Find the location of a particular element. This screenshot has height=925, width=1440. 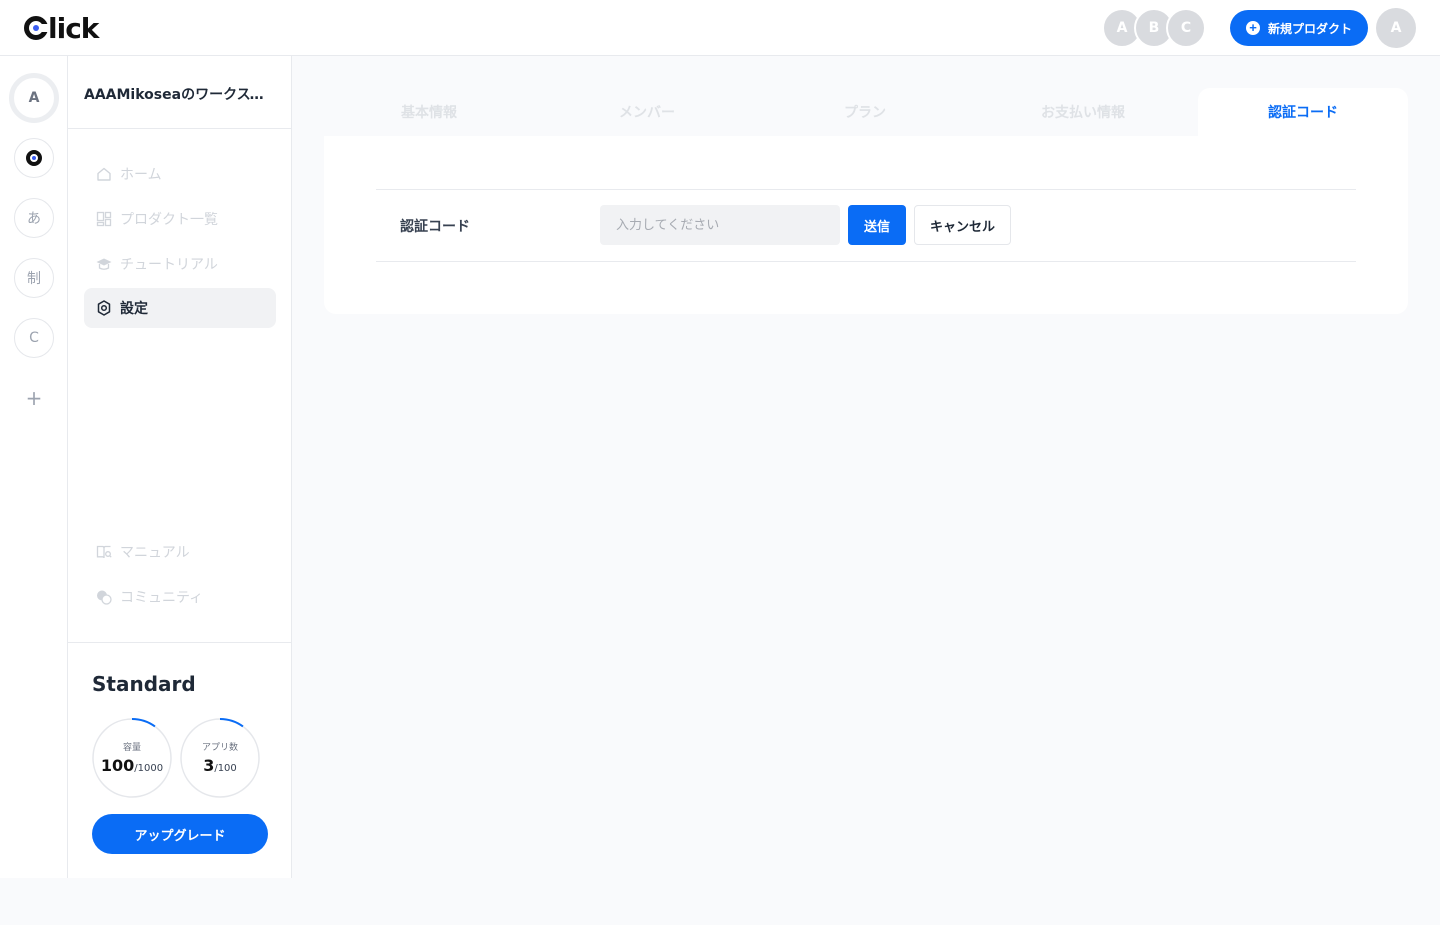

apps-gauge: アプリ数 3/100 is located at coordinates (220, 758).